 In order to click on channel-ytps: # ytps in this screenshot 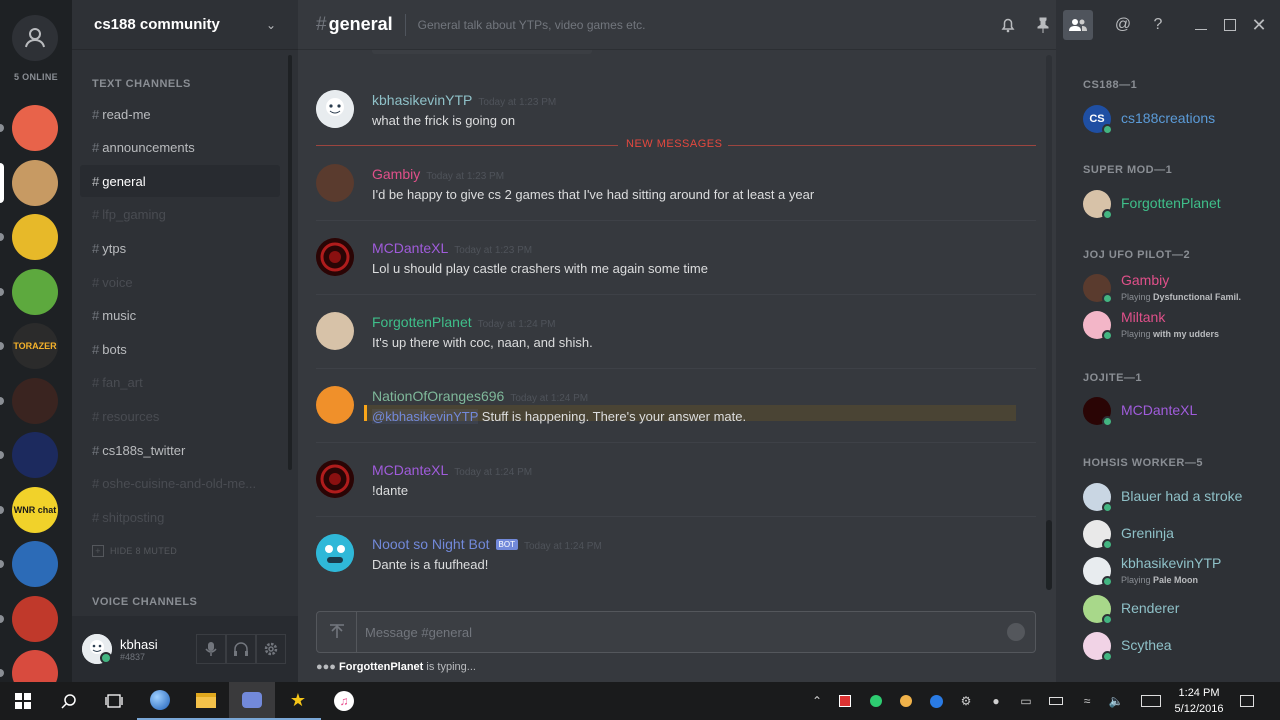, I will do `click(180, 248)`.